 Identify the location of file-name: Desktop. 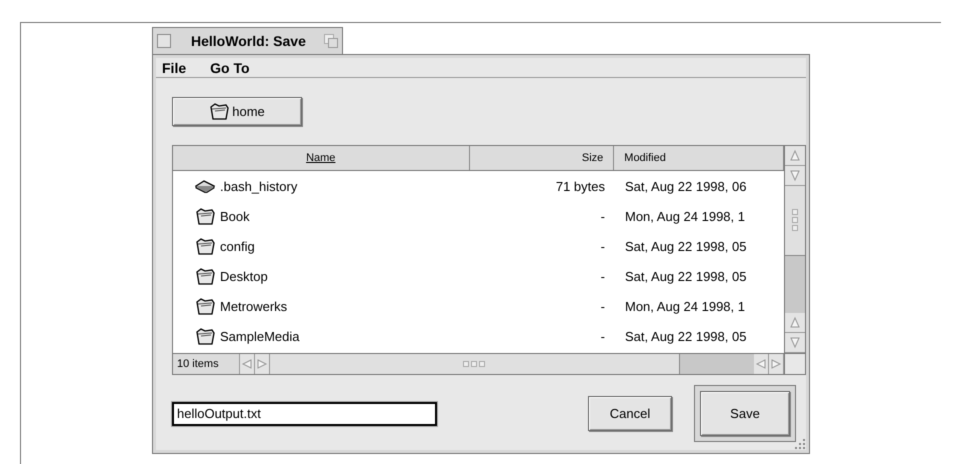
(244, 276).